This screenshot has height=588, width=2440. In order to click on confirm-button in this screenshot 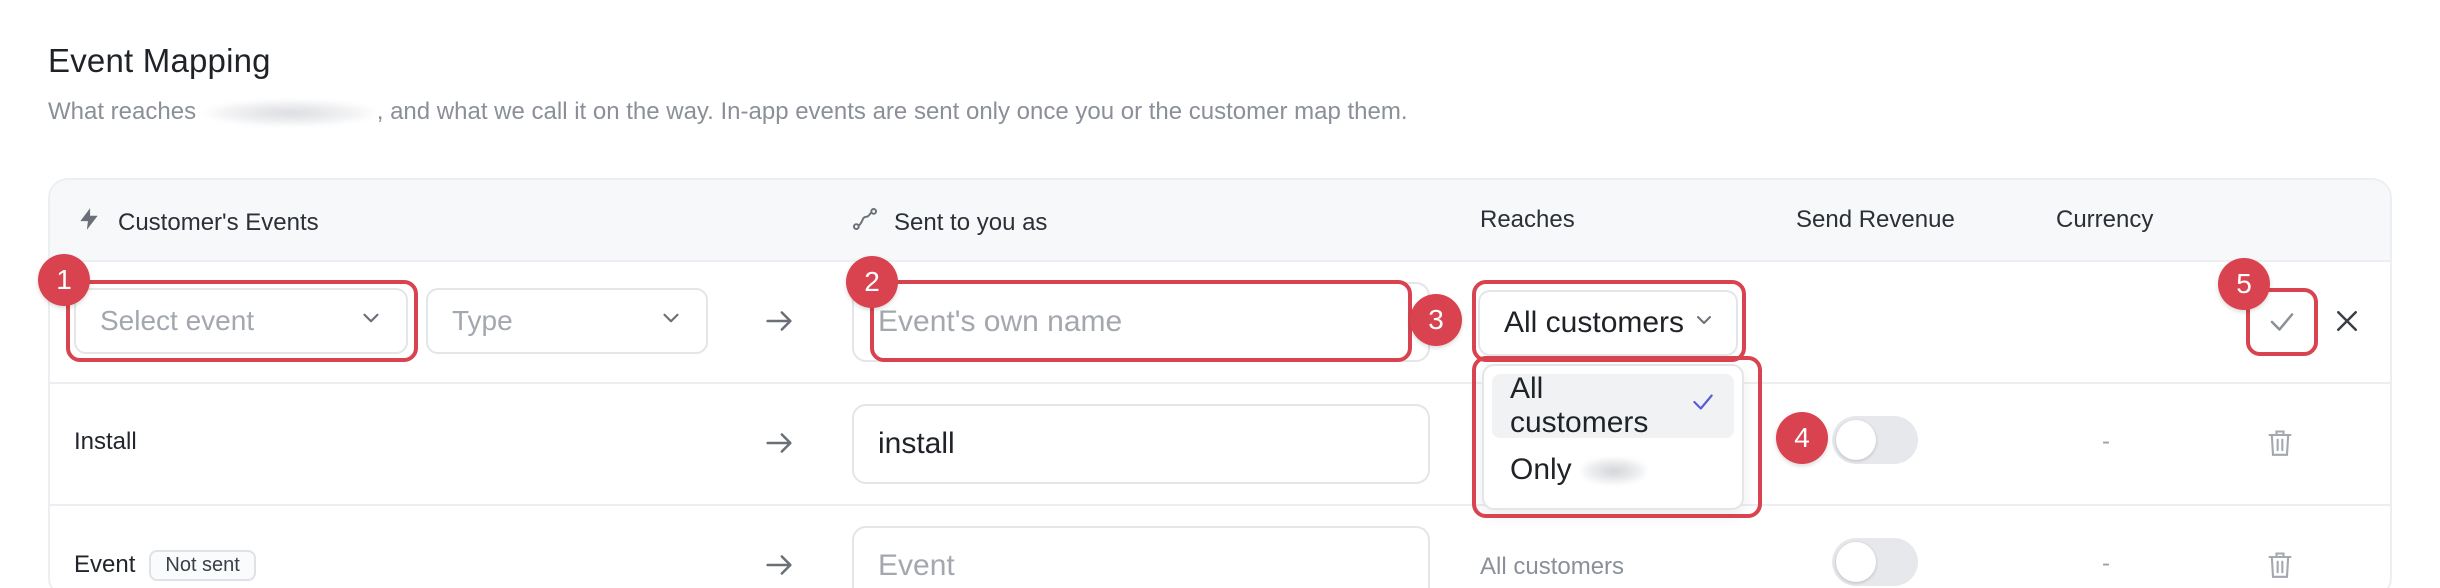, I will do `click(2282, 324)`.